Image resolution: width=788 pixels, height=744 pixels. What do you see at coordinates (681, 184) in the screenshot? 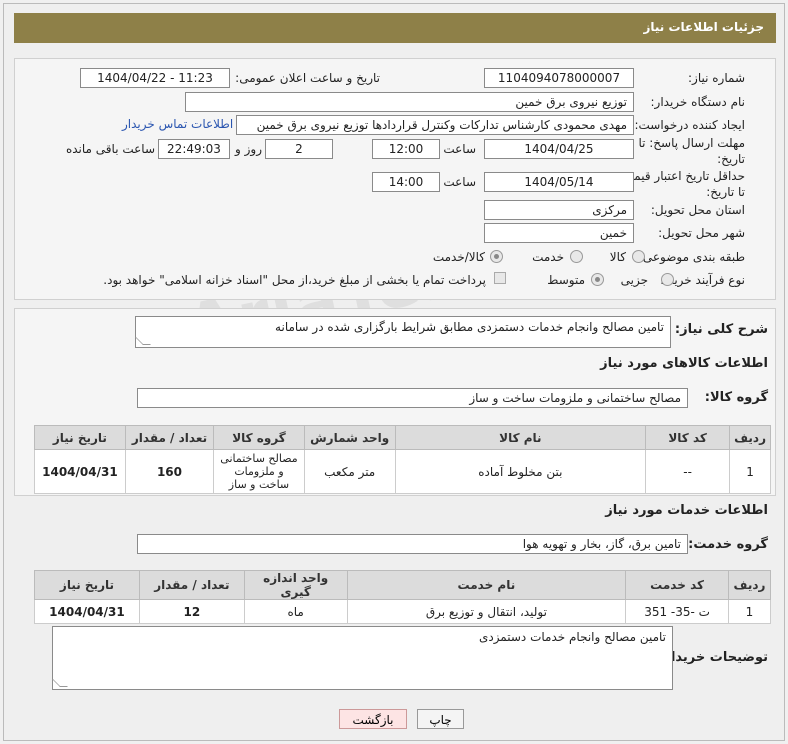
I see `price-validity-label: حداقل تاریخ اعتبار قیمت: تا تاریخ:` at bounding box center [681, 184].